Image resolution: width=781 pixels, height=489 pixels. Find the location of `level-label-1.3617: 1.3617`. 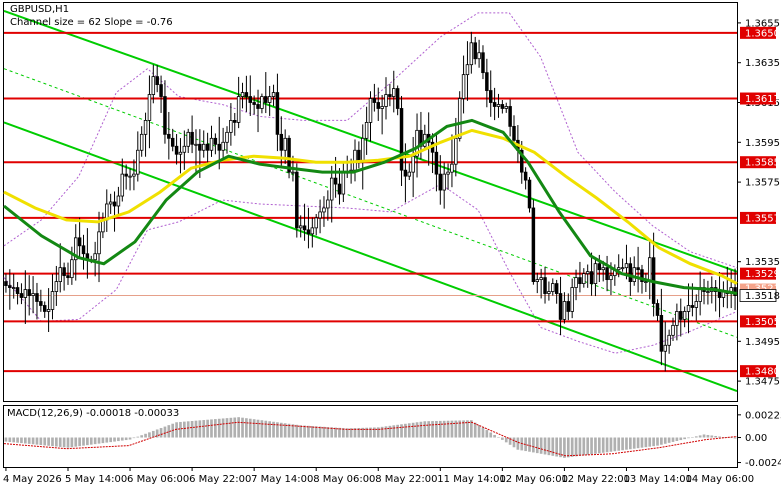

level-label-1.3617: 1.3617 is located at coordinates (762, 99).